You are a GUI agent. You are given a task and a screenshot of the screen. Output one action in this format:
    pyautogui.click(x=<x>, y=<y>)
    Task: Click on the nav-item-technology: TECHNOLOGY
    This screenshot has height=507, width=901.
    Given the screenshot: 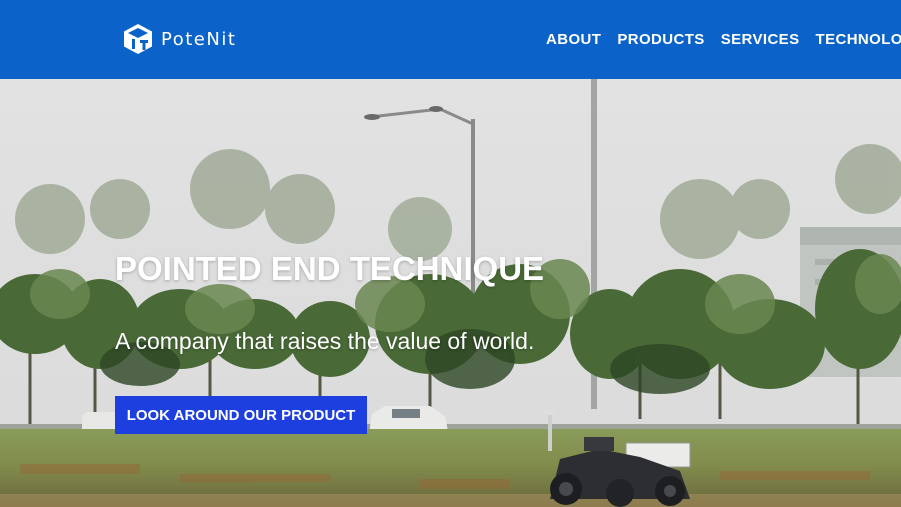 What is the action you would take?
    pyautogui.click(x=858, y=39)
    